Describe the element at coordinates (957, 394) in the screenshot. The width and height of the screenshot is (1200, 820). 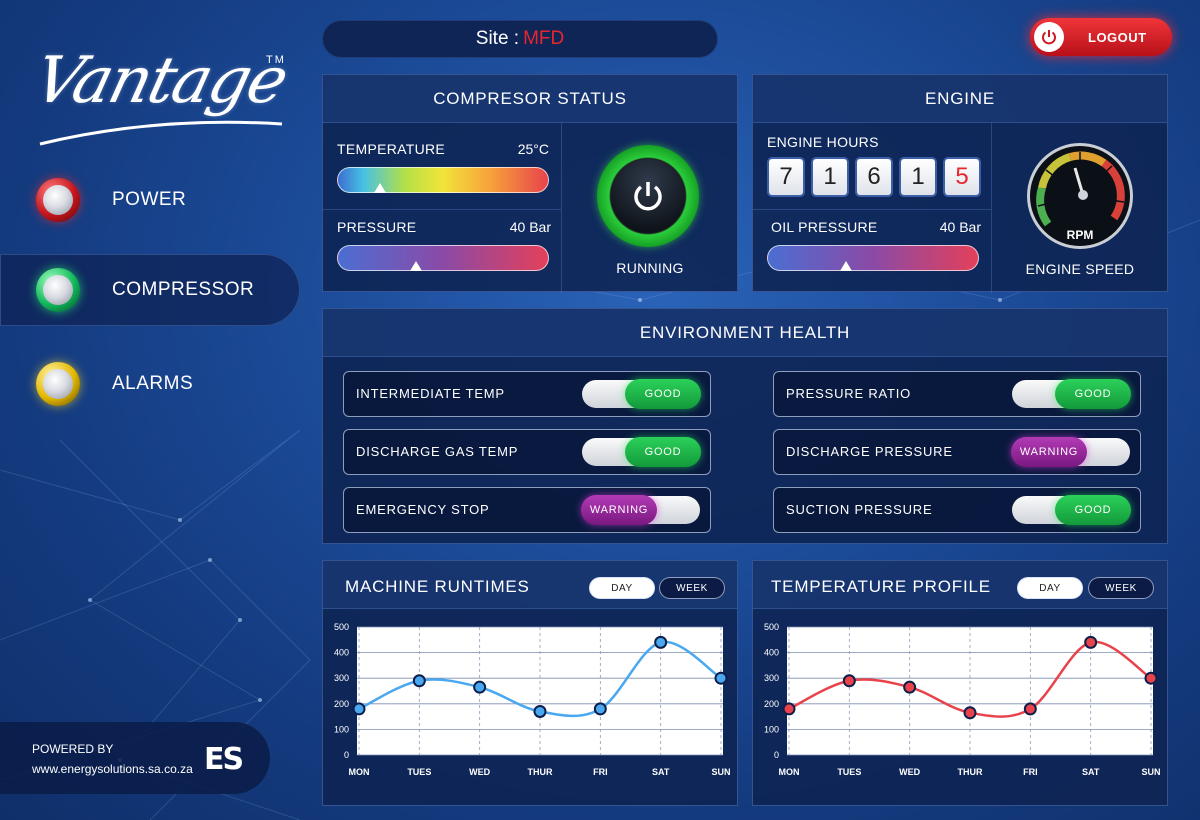
I see `health-row-pressure-ratio: PRESSURE RATIO GOOD` at that location.